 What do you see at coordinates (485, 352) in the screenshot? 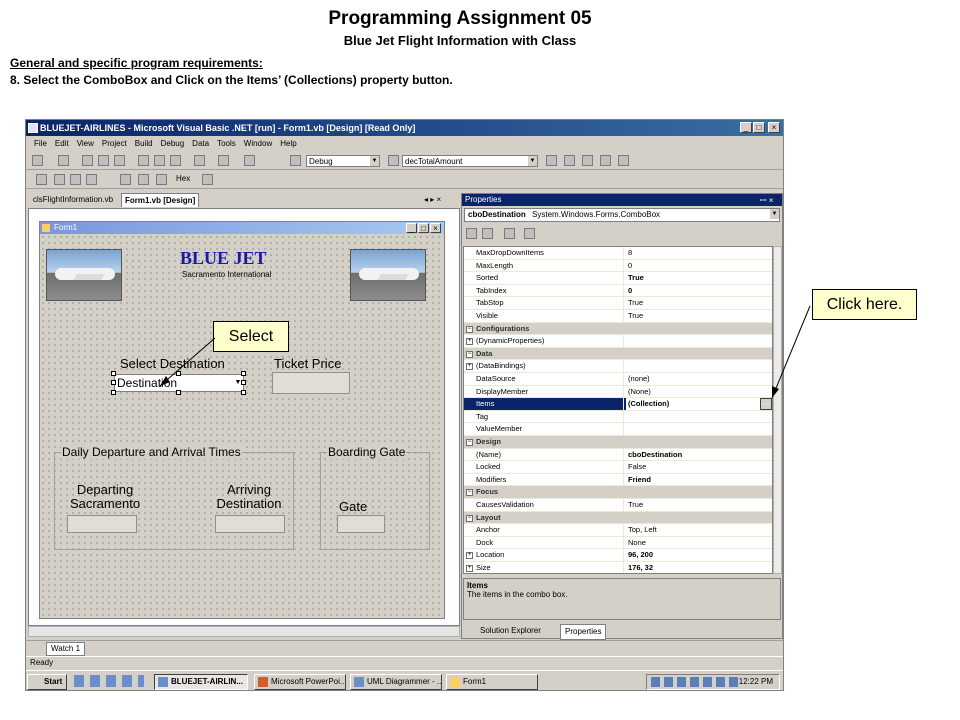
I see `callout-arrows` at bounding box center [485, 352].